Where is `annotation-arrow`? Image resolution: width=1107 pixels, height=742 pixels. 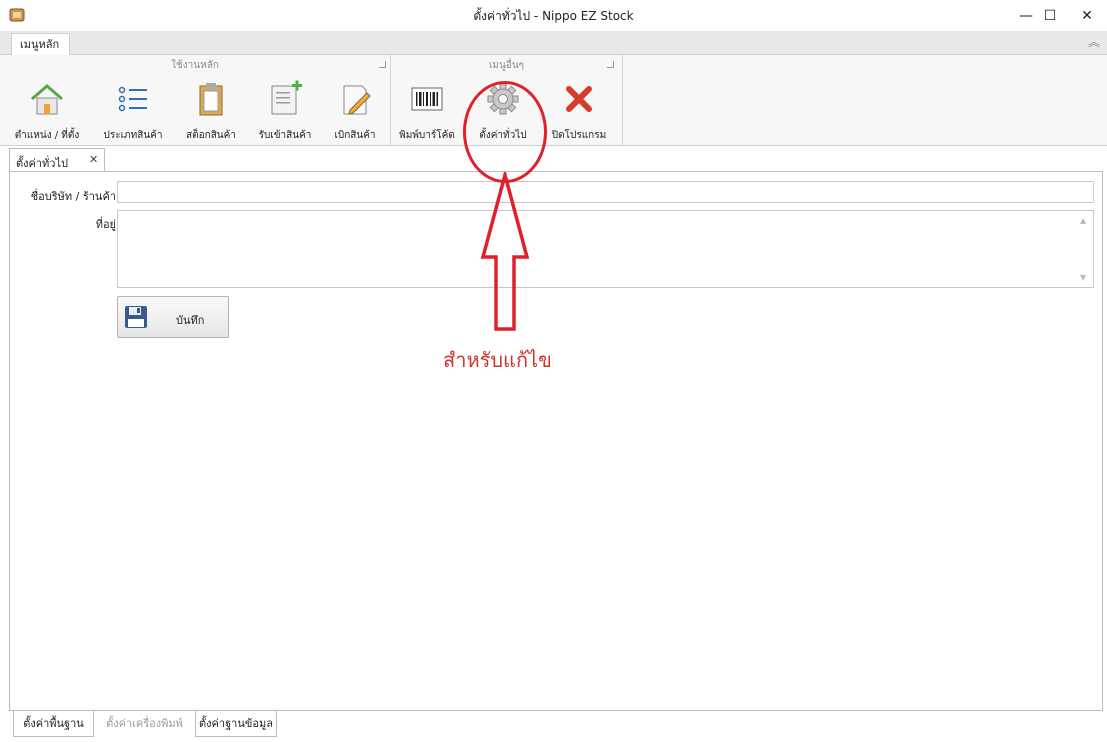 annotation-arrow is located at coordinates (505, 251).